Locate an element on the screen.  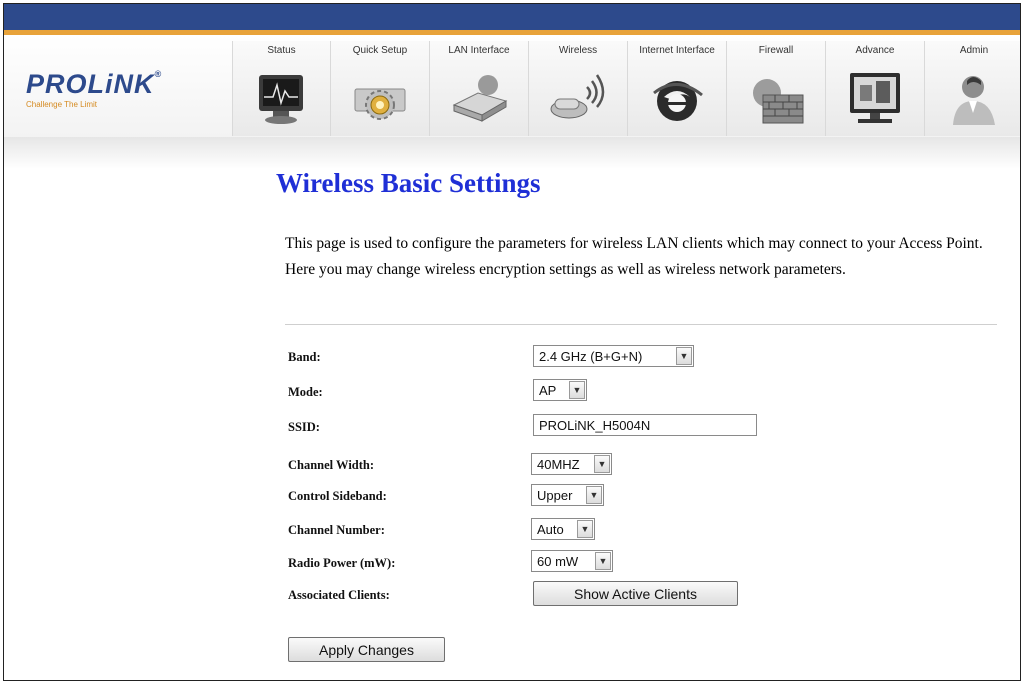
channel-width-value: 40MHZ is located at coordinates (558, 464).